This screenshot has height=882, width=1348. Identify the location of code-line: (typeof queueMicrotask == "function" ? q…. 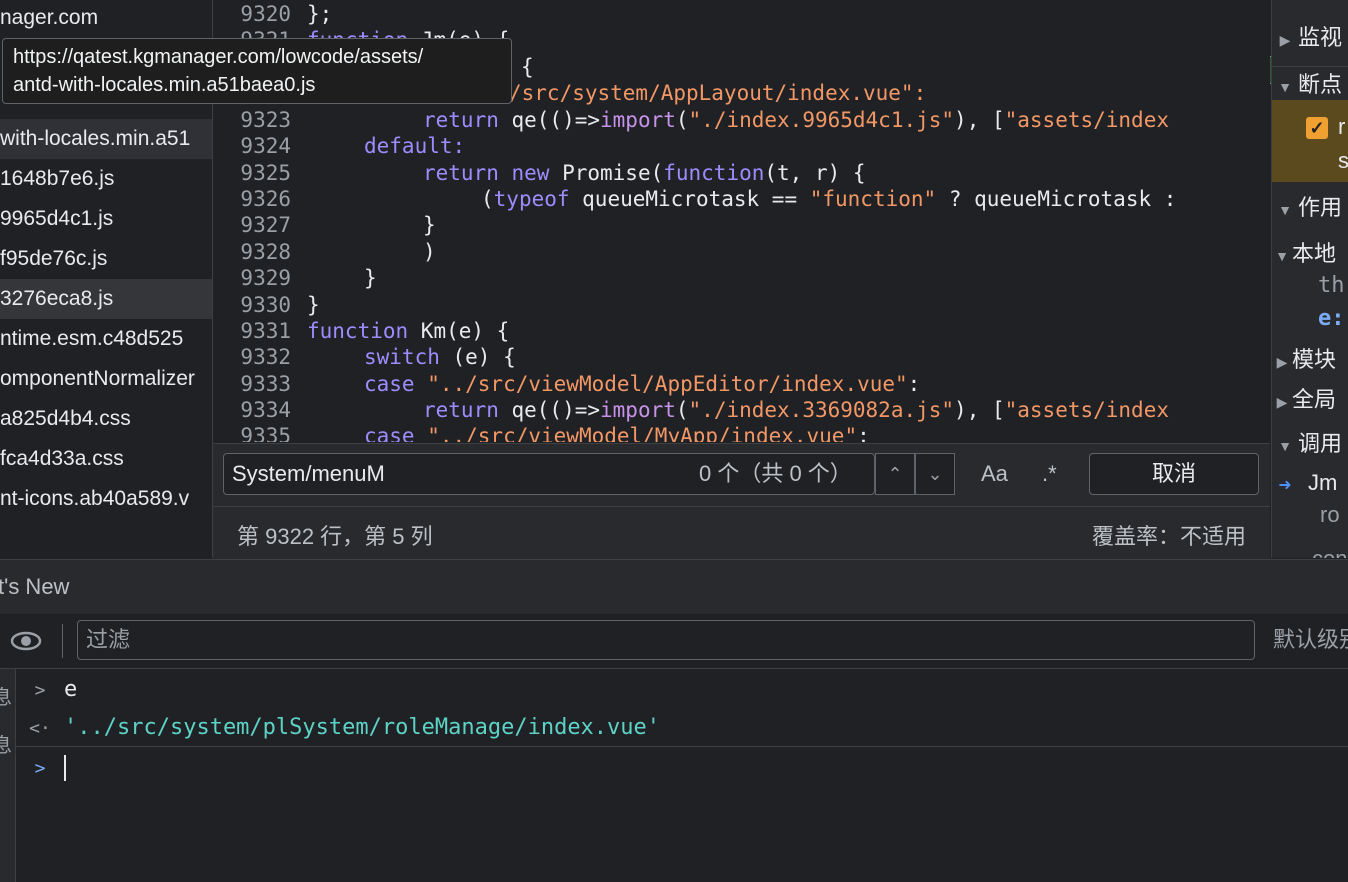
(829, 199).